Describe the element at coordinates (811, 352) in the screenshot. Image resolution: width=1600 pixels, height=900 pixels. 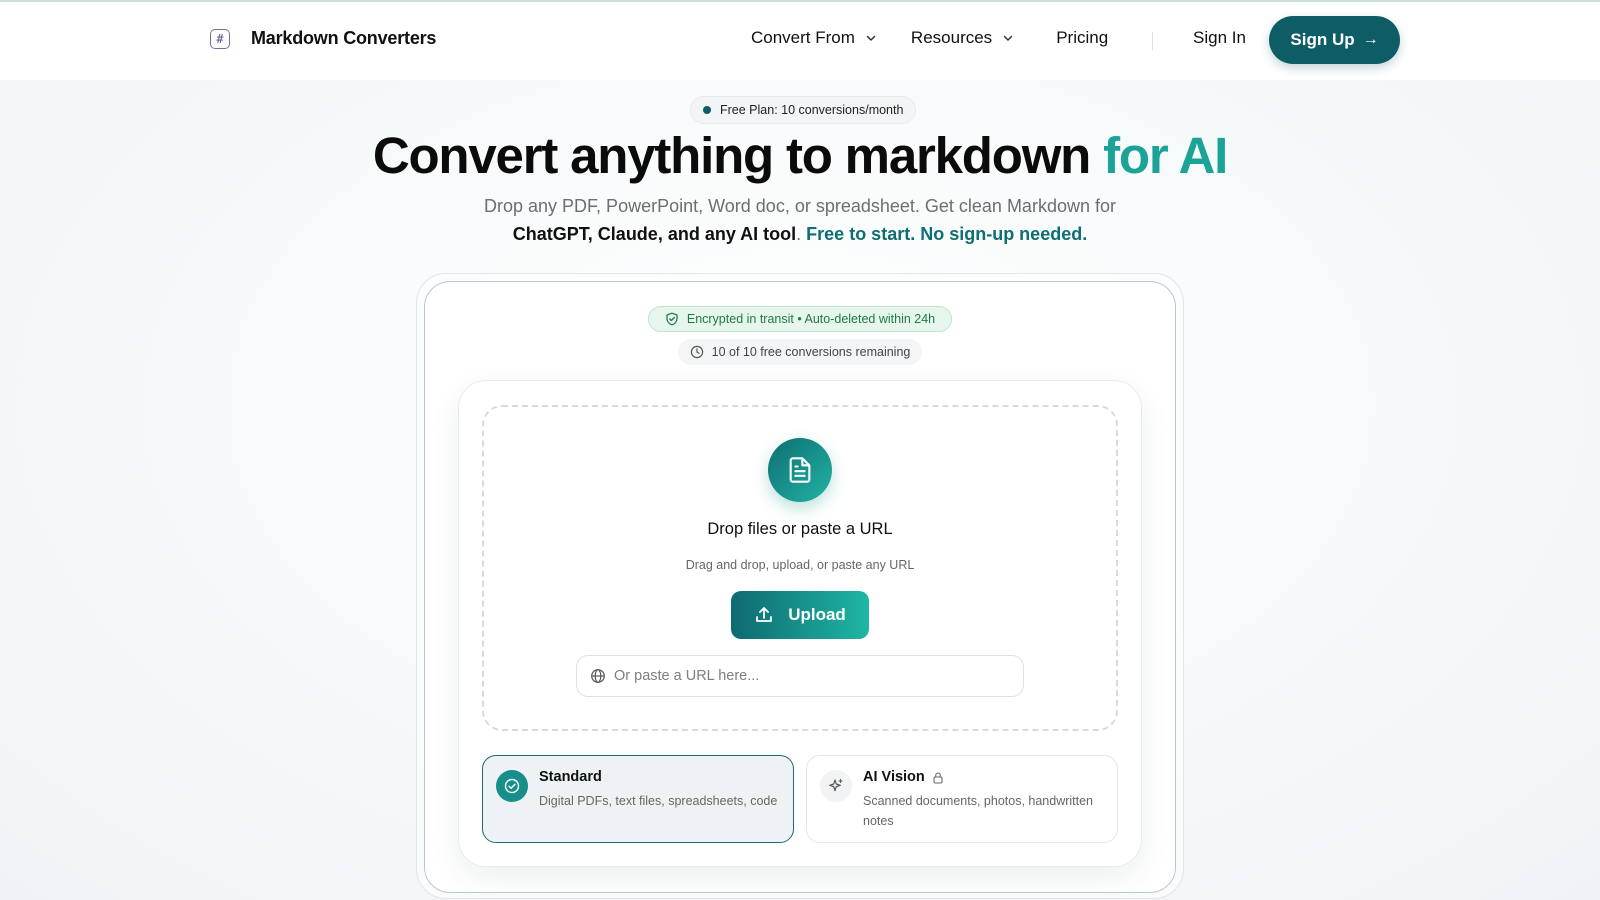
I see `conversions-remaining-text: 10 of 10 free conversions remaining` at that location.